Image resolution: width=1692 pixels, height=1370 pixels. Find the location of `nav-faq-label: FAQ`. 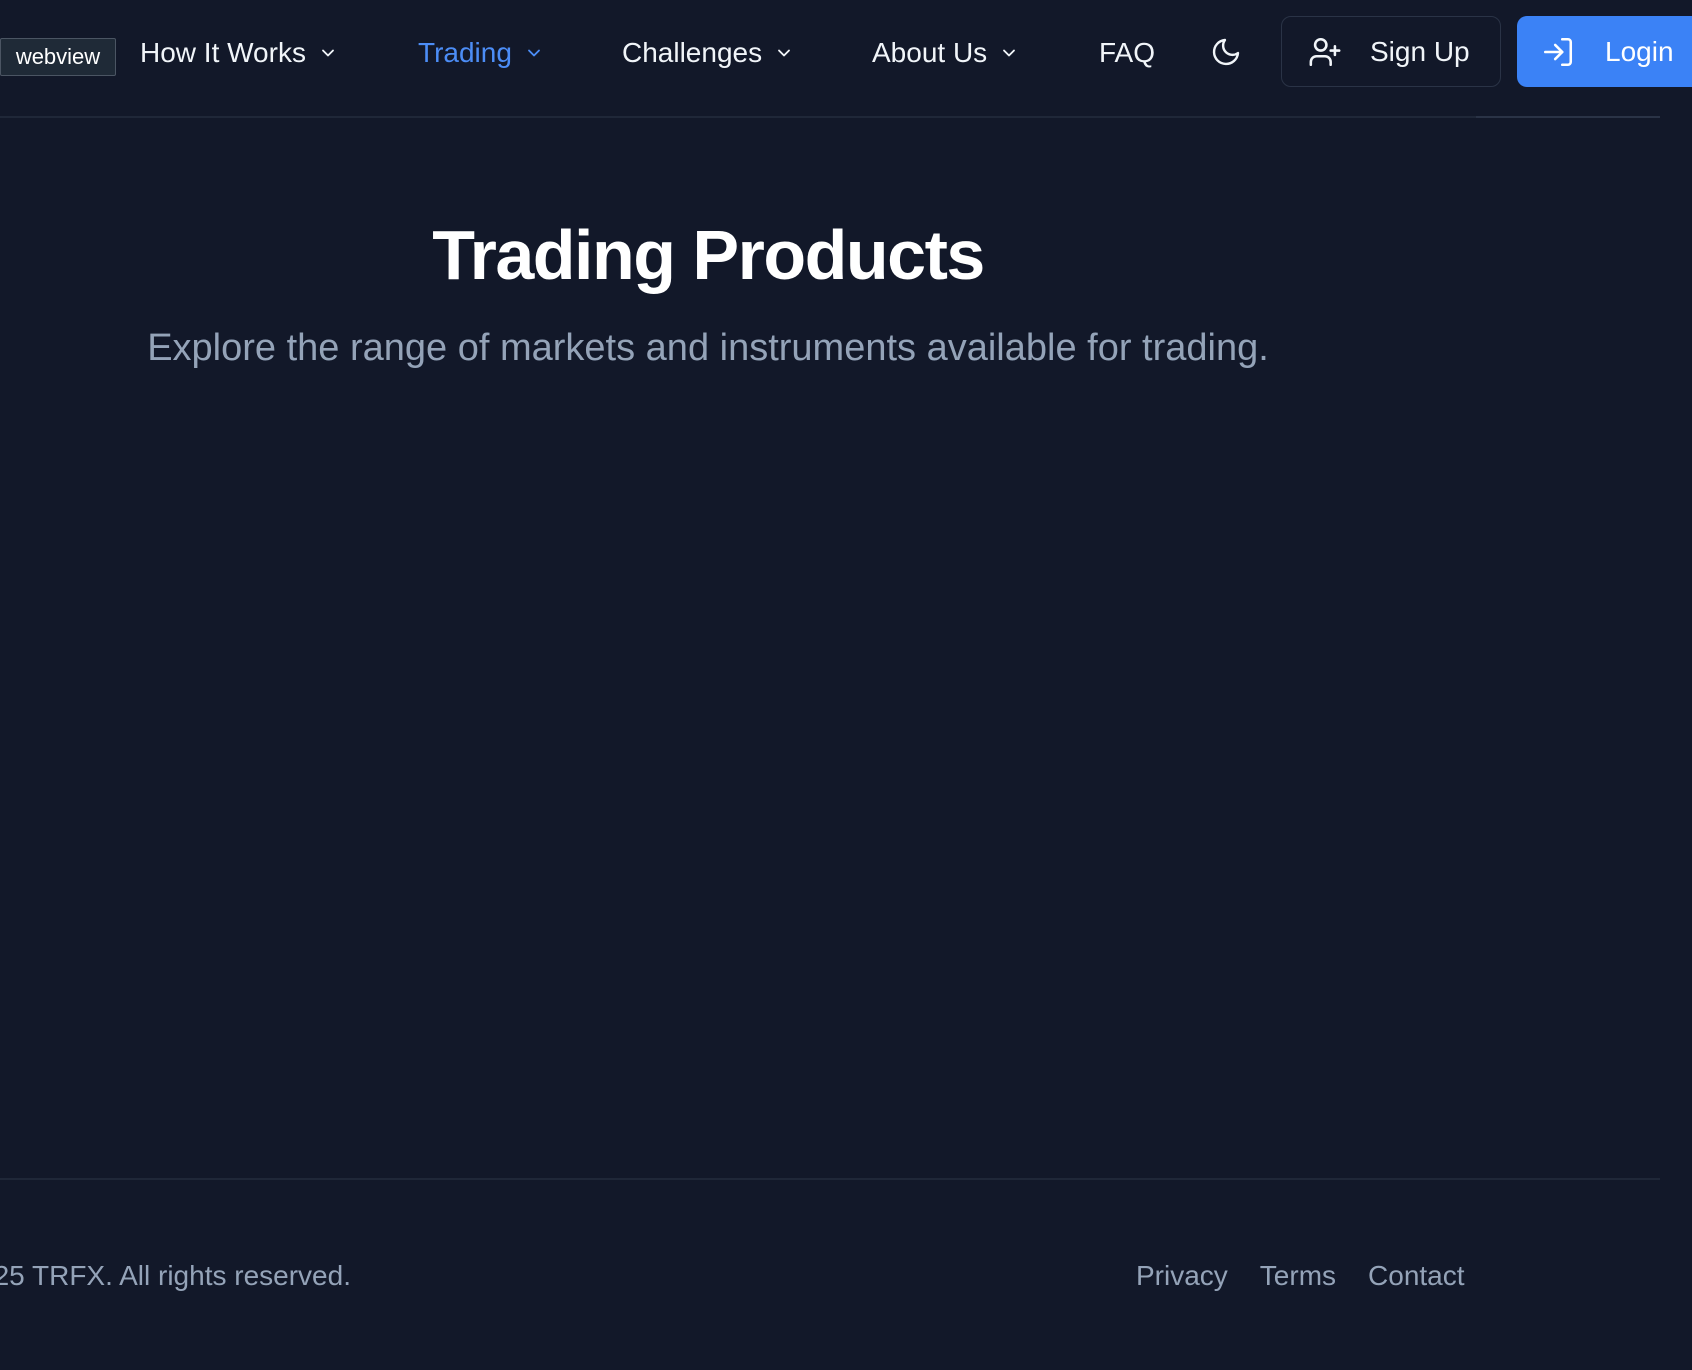

nav-faq-label: FAQ is located at coordinates (1127, 52).